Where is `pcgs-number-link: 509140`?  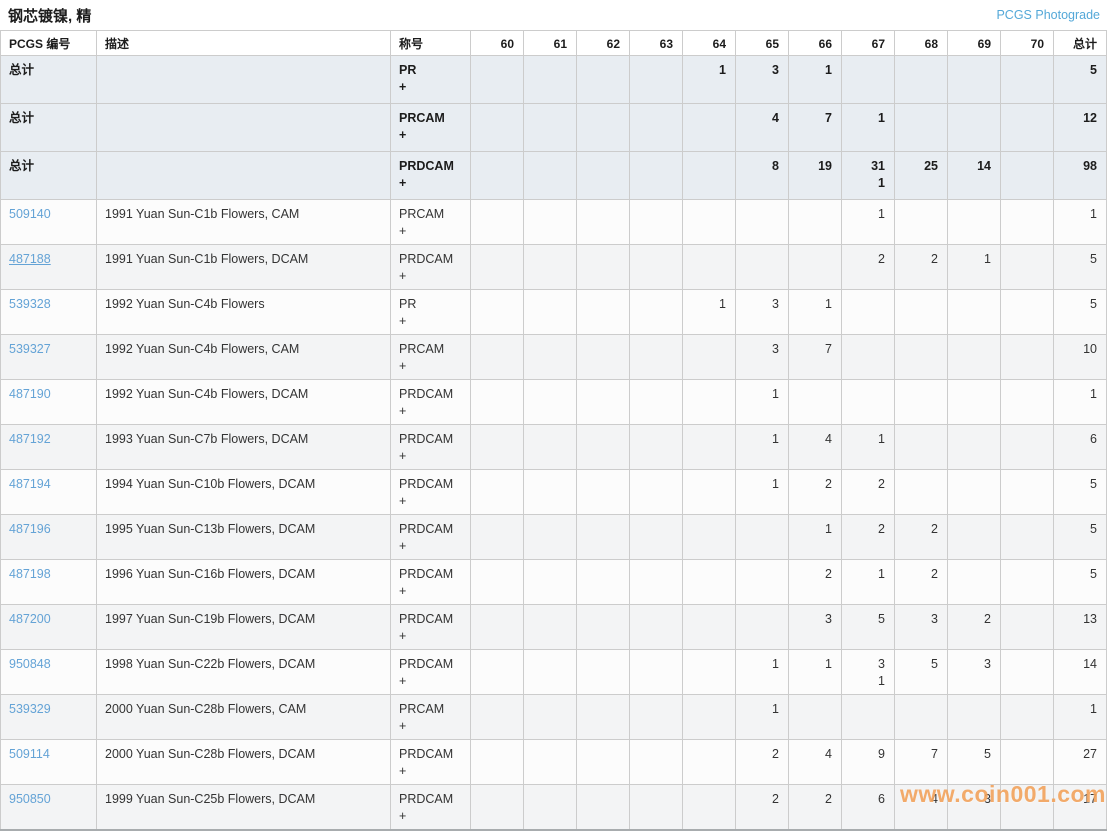
pcgs-number-link: 509140 is located at coordinates (30, 214).